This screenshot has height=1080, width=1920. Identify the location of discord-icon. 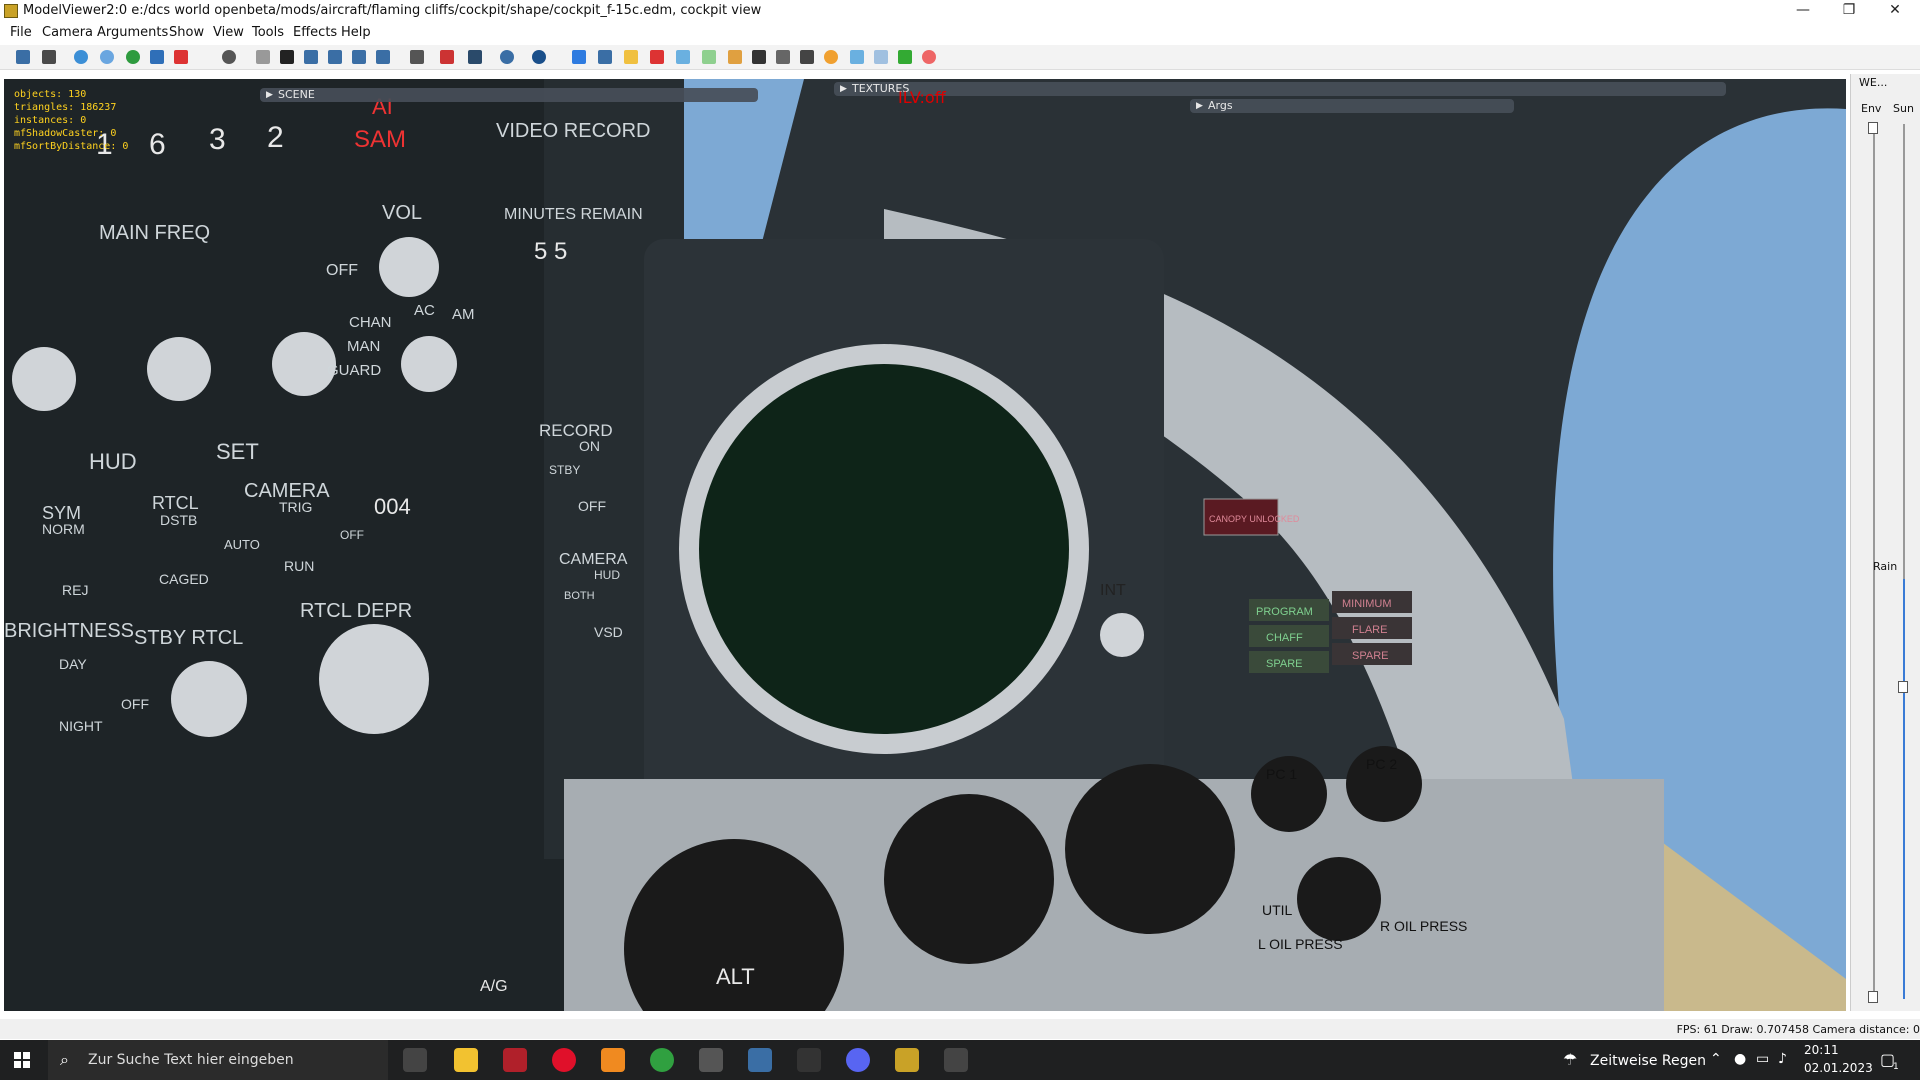
(858, 1060).